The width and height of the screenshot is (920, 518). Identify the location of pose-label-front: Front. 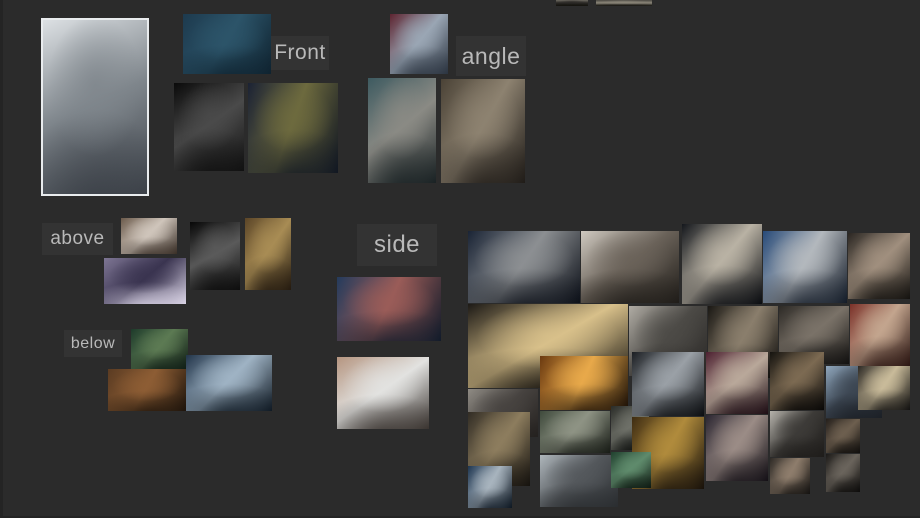
(300, 53).